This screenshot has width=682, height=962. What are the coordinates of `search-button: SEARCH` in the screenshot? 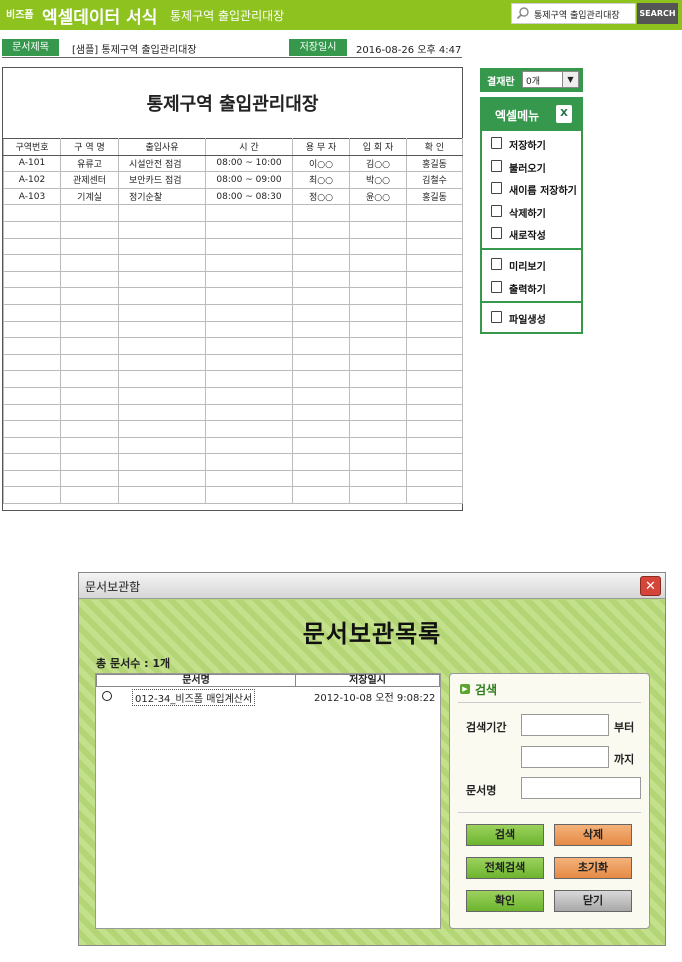 It's located at (657, 13).